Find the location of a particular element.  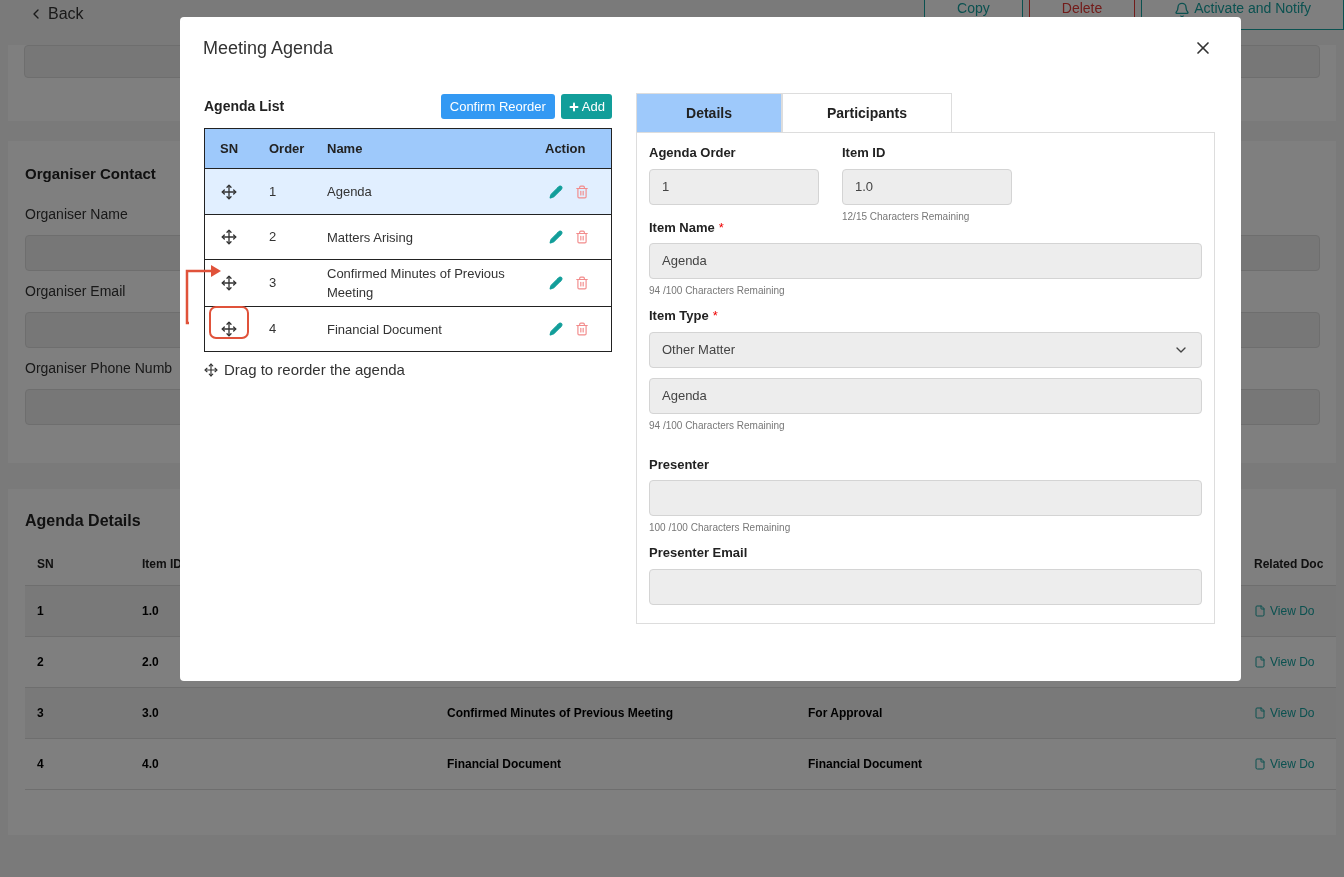

drag-hint: Drag to reorder the agenda is located at coordinates (314, 370).